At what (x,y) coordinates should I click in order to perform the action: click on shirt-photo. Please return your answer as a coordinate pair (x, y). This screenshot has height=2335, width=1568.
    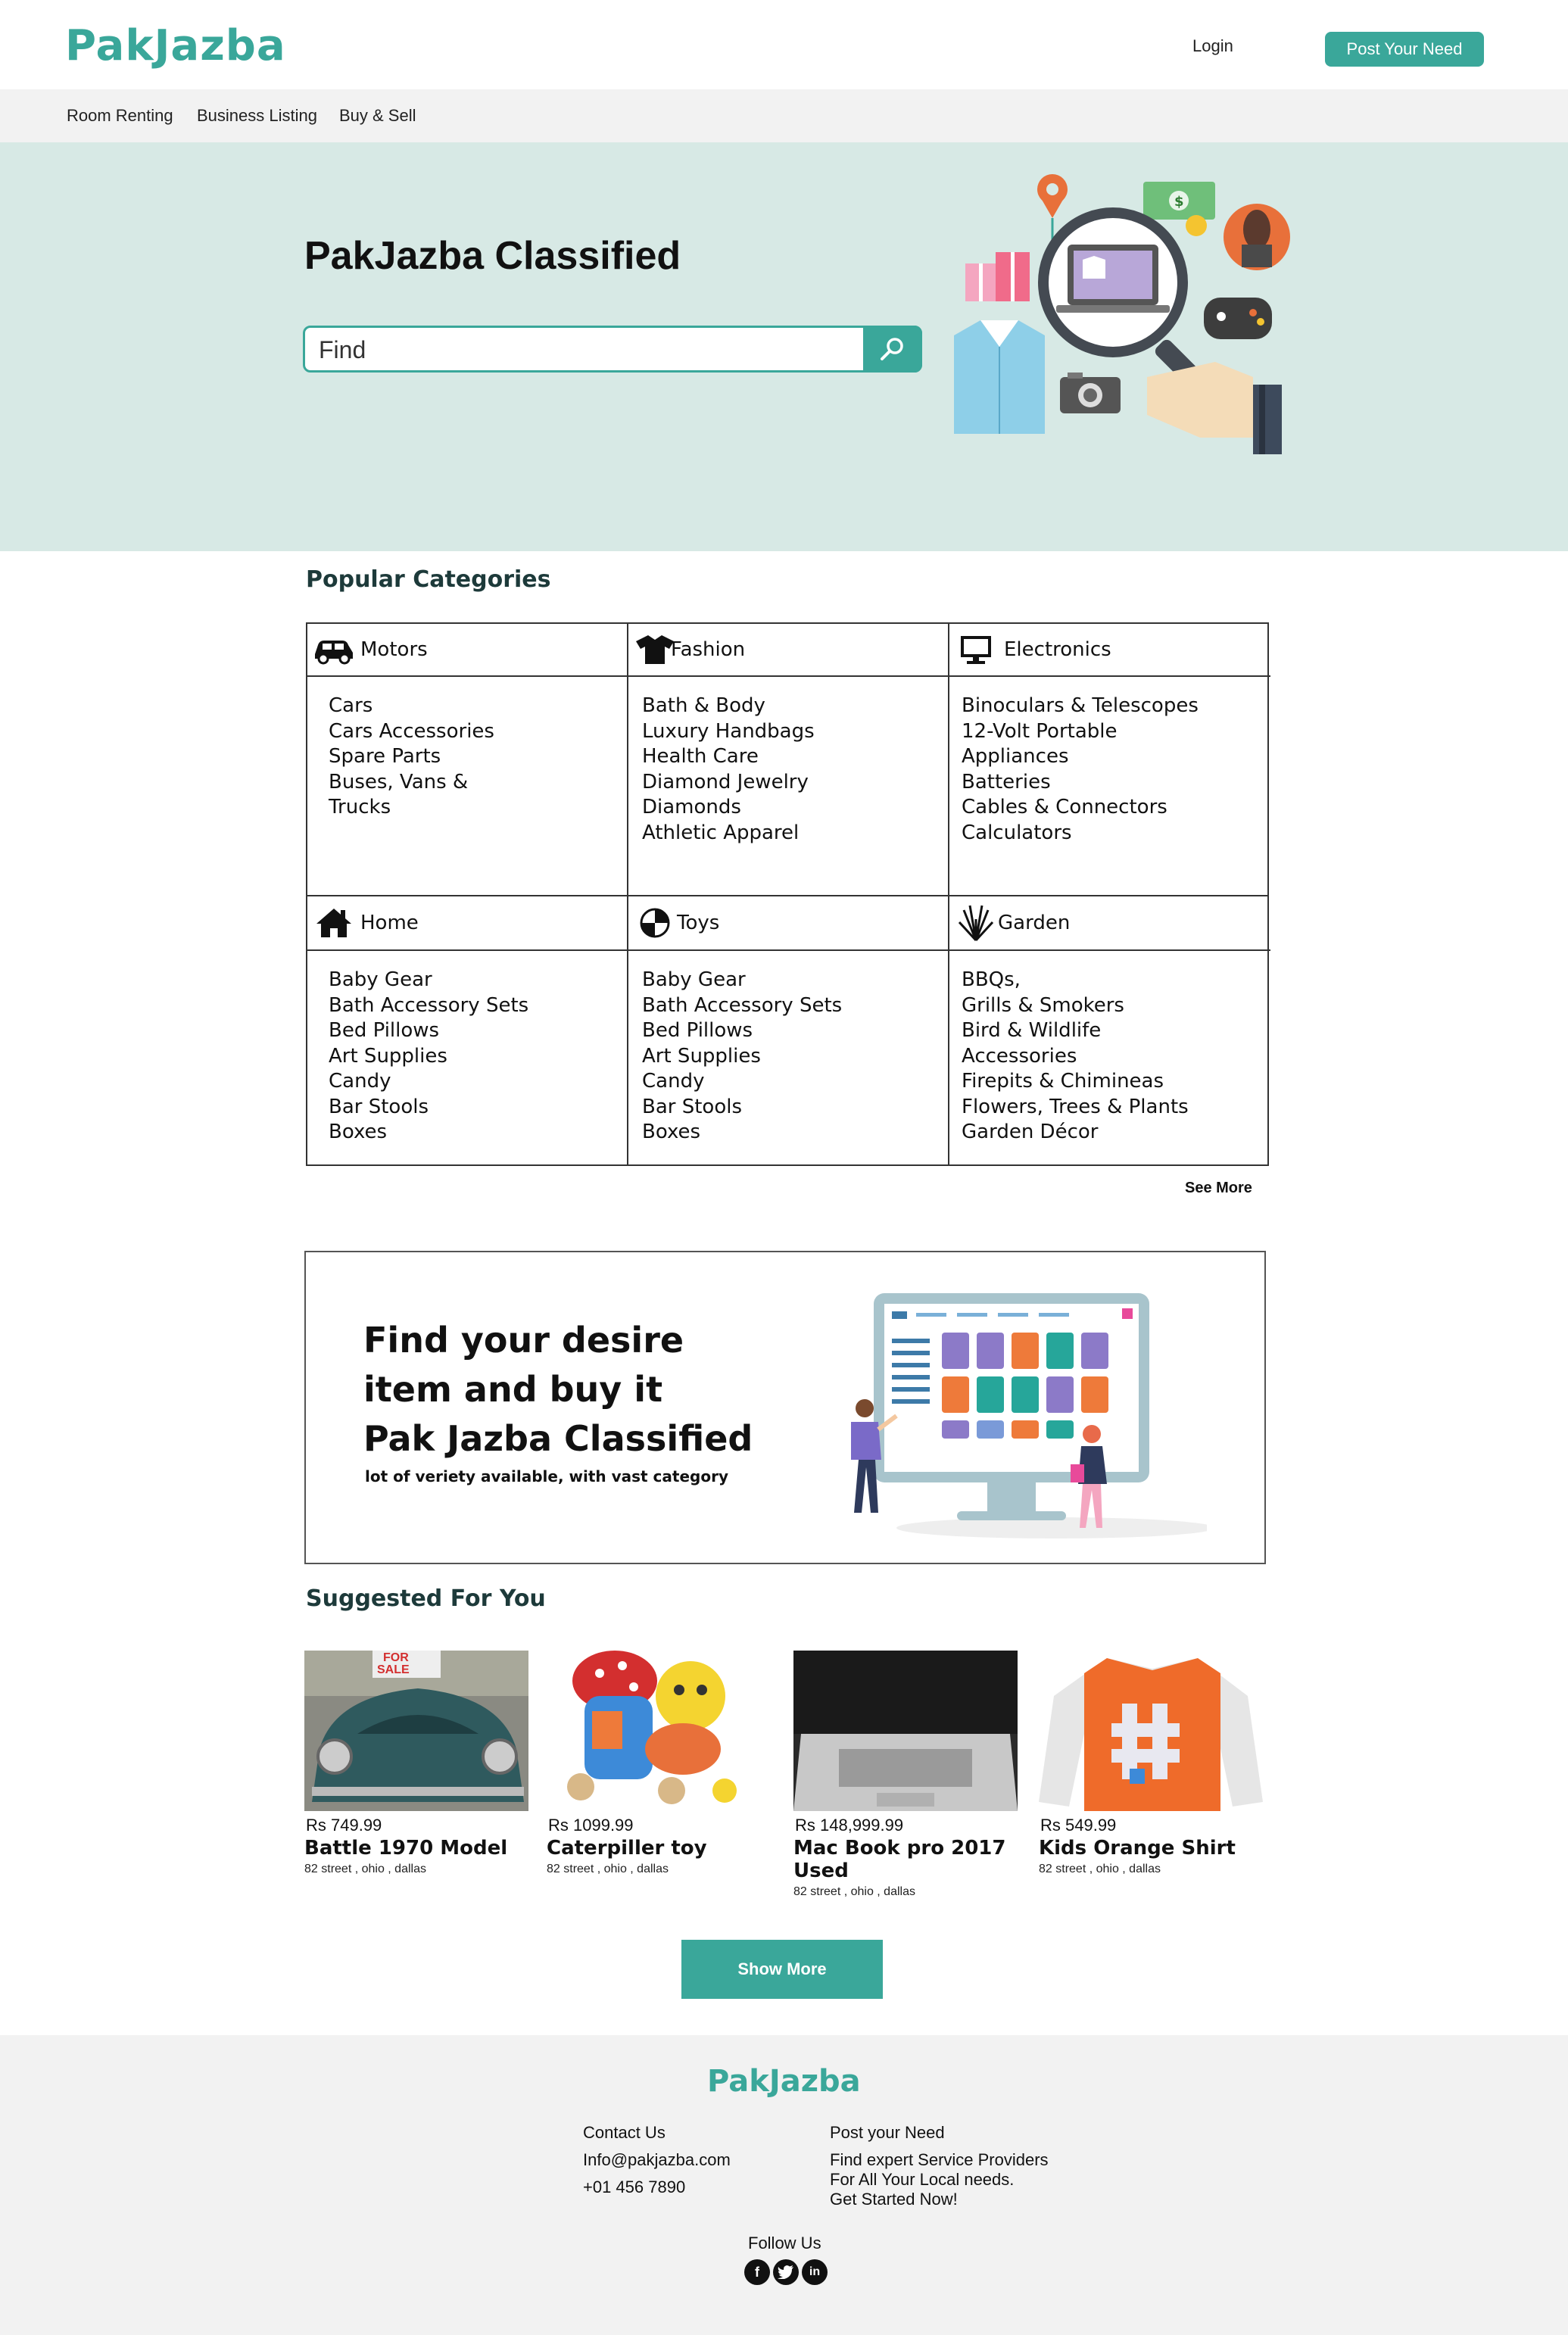
    Looking at the image, I should click on (1151, 1731).